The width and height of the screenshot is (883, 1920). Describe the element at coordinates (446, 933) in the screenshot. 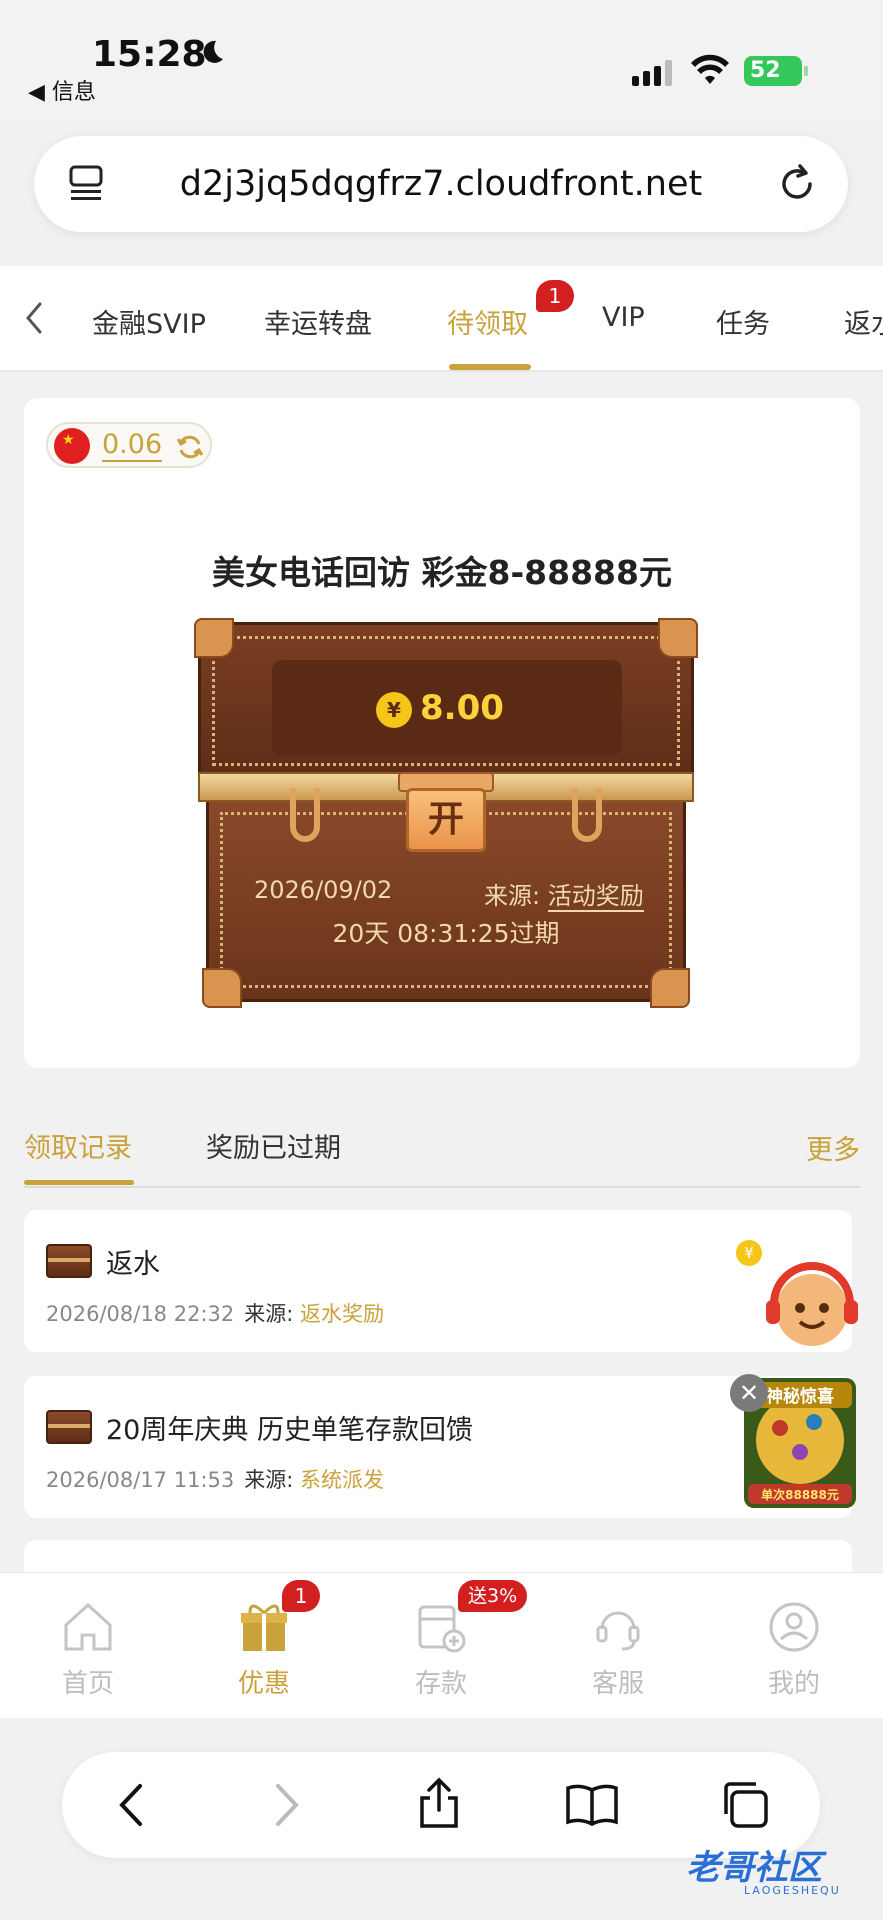

I see `expiry-countdown: 20天 08:31:25过期` at that location.